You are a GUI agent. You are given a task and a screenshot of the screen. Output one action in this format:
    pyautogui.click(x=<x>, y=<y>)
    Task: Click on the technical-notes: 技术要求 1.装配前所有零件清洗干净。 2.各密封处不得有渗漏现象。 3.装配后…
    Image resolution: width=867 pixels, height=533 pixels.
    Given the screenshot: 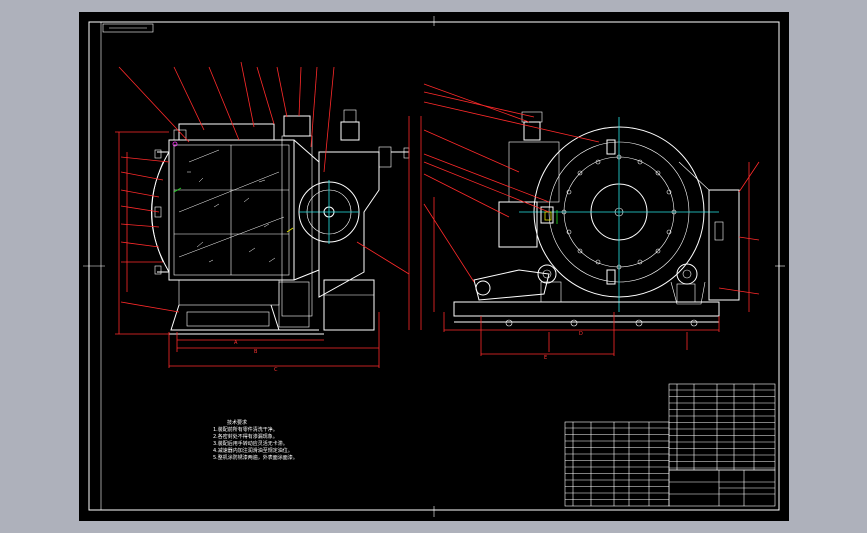 What is the action you would take?
    pyautogui.click(x=255, y=440)
    